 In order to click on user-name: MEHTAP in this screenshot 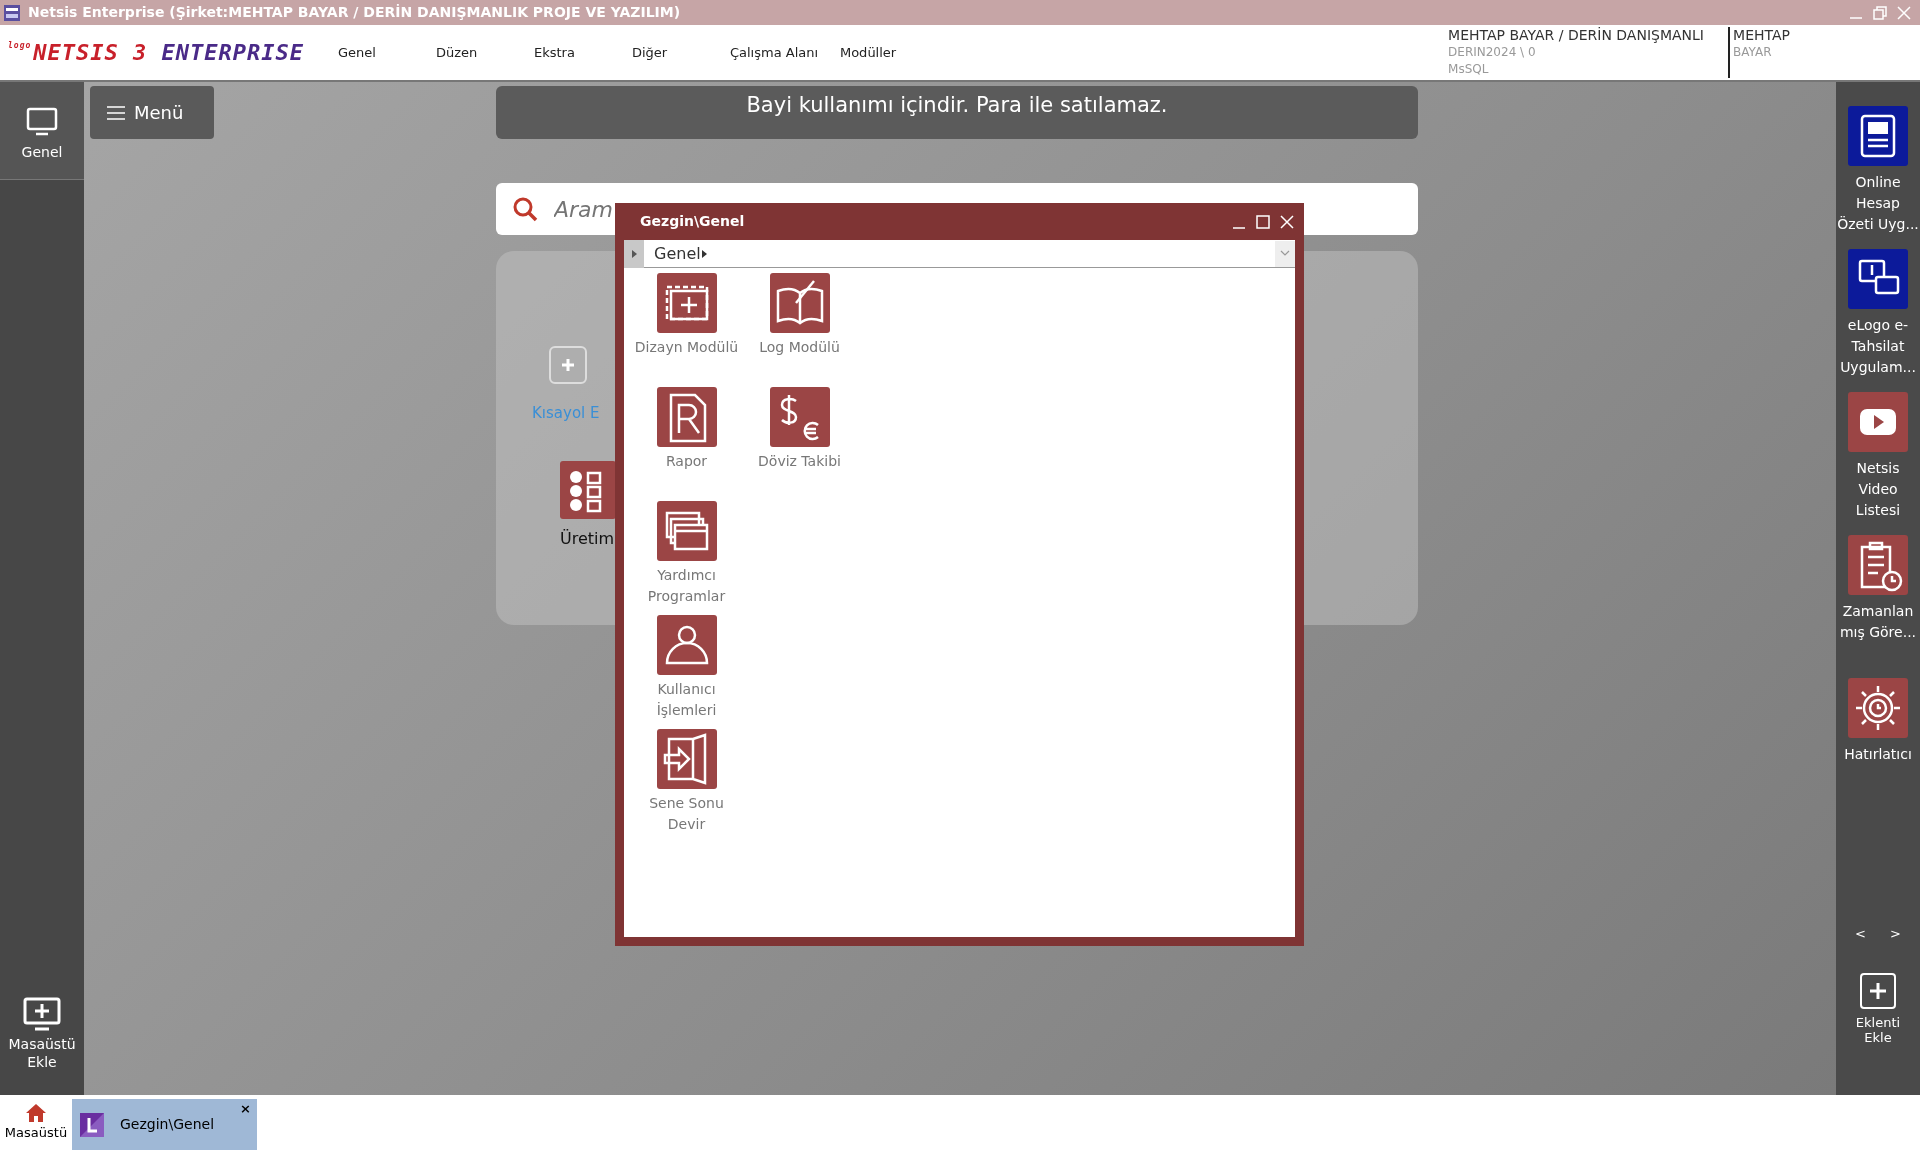, I will do `click(1761, 35)`.